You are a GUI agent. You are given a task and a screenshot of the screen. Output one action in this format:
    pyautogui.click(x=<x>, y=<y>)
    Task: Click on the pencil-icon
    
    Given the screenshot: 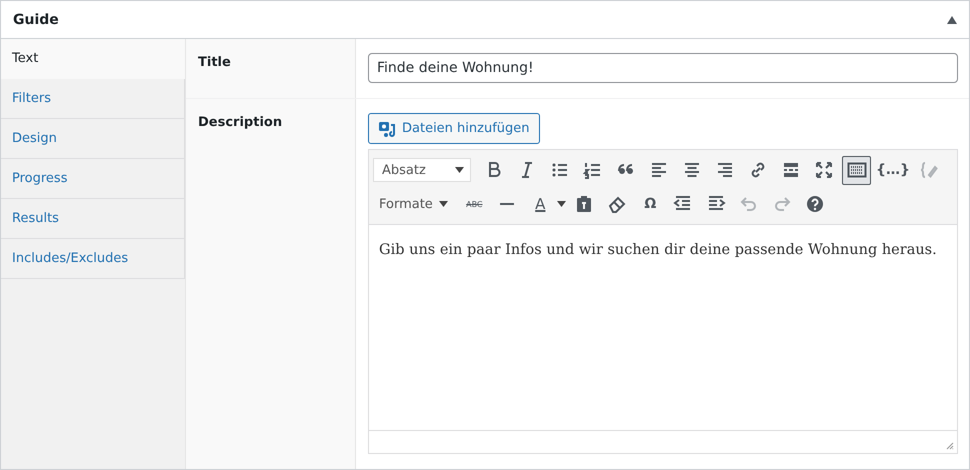 What is the action you would take?
    pyautogui.click(x=929, y=170)
    